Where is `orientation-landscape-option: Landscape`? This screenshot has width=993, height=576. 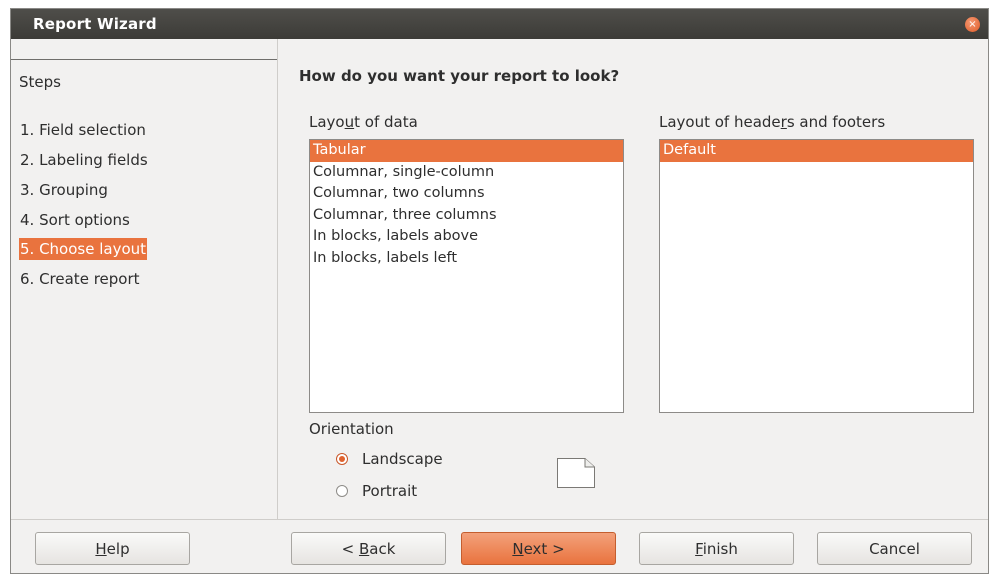
orientation-landscape-option: Landscape is located at coordinates (389, 459).